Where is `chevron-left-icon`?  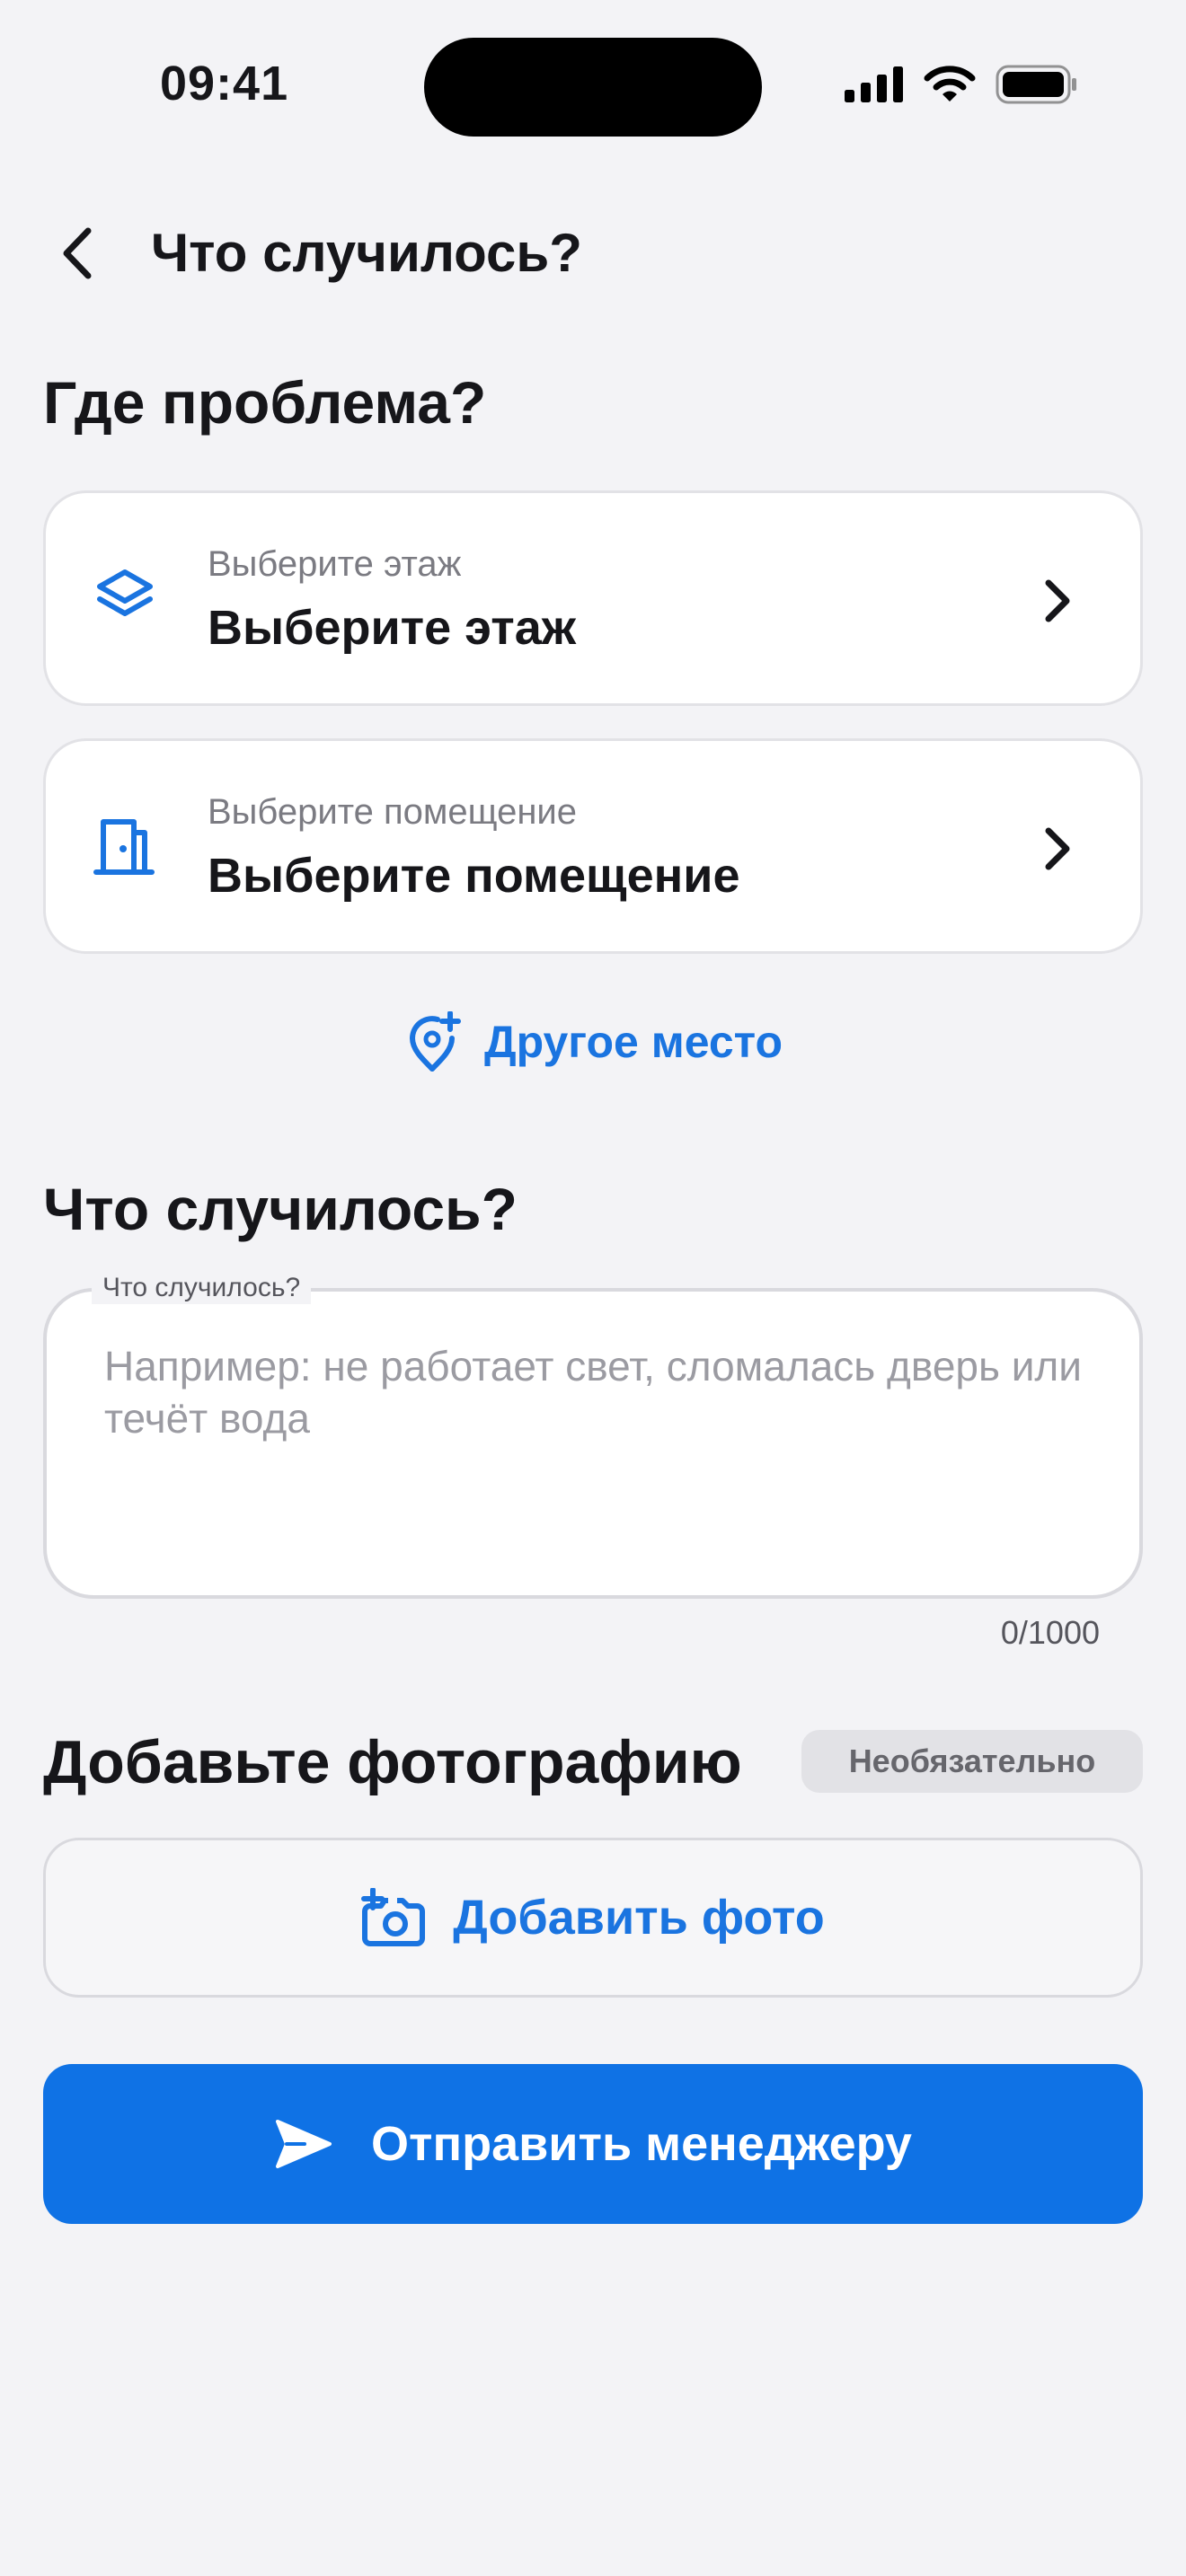
chevron-left-icon is located at coordinates (77, 253).